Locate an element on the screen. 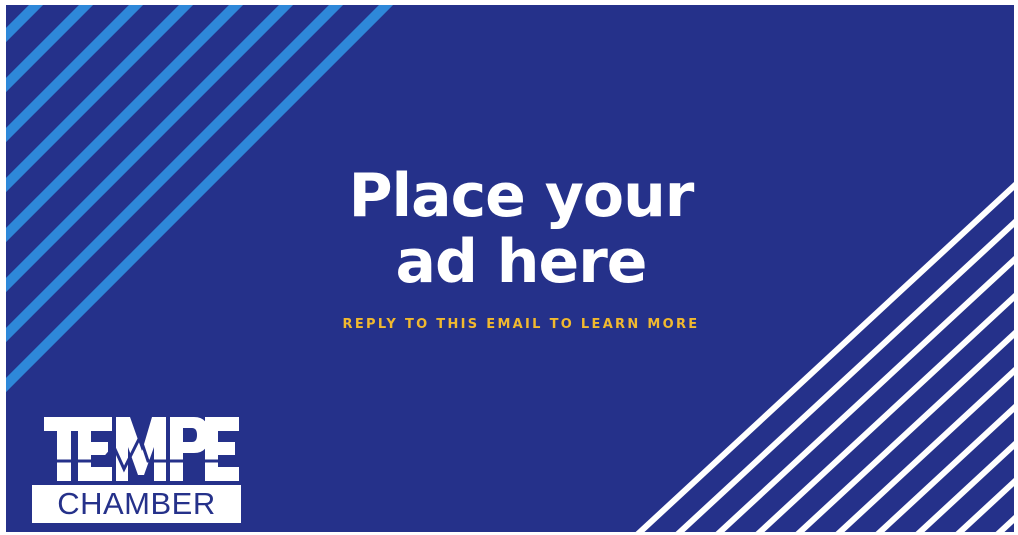 The height and width of the screenshot is (535, 1018). tempe-chamber-logo: CHAMBER is located at coordinates (136, 469).